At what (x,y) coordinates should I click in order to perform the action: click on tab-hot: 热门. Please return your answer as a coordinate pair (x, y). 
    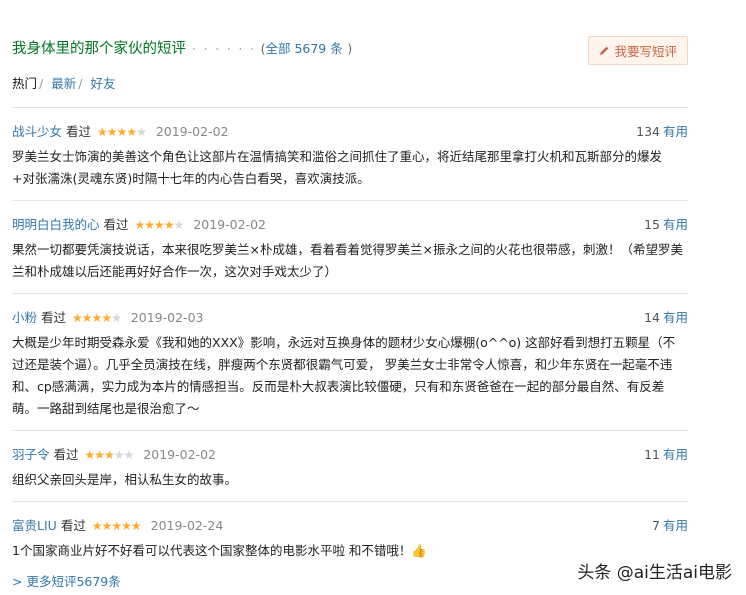
    Looking at the image, I should click on (24, 83).